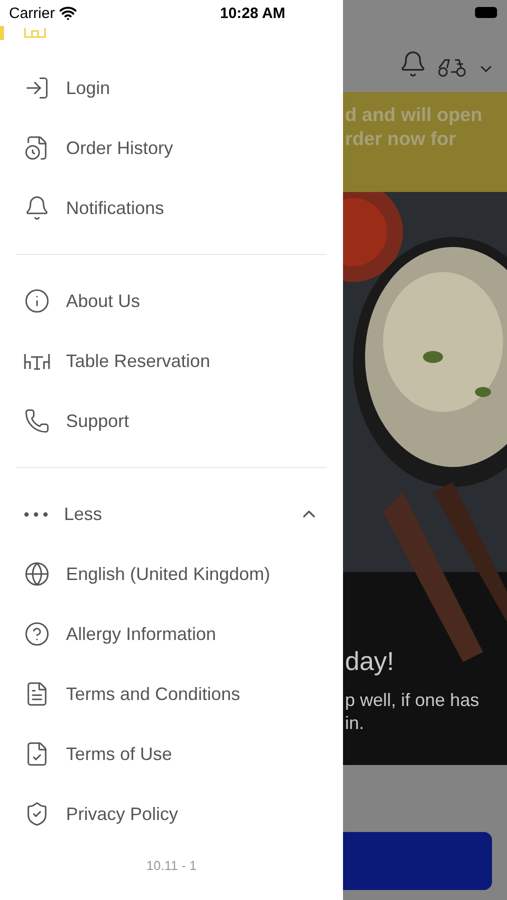  What do you see at coordinates (32, 13) in the screenshot?
I see `carrier-label: Carrier` at bounding box center [32, 13].